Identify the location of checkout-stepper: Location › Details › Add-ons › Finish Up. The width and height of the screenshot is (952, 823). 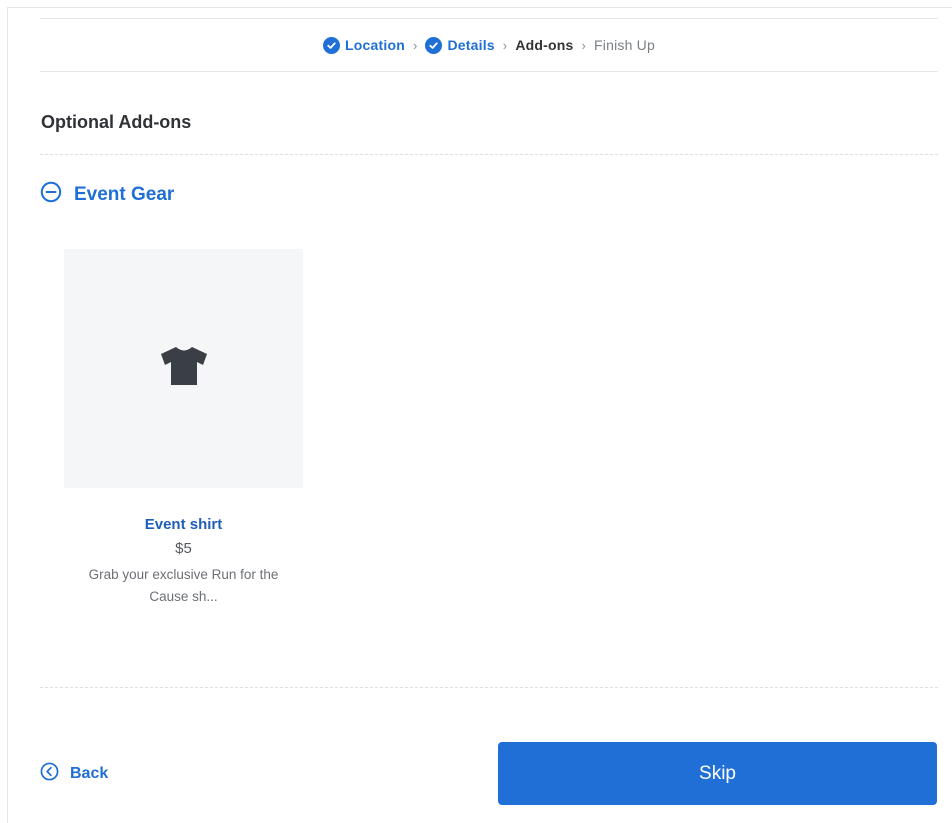
(489, 45).